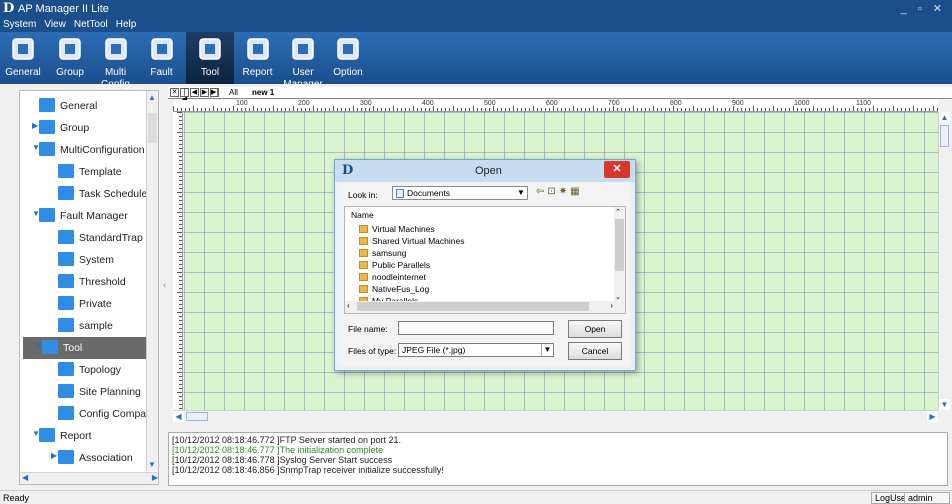 Image resolution: width=952 pixels, height=504 pixels. I want to click on collapse-arrow-icon: ‹, so click(164, 285).